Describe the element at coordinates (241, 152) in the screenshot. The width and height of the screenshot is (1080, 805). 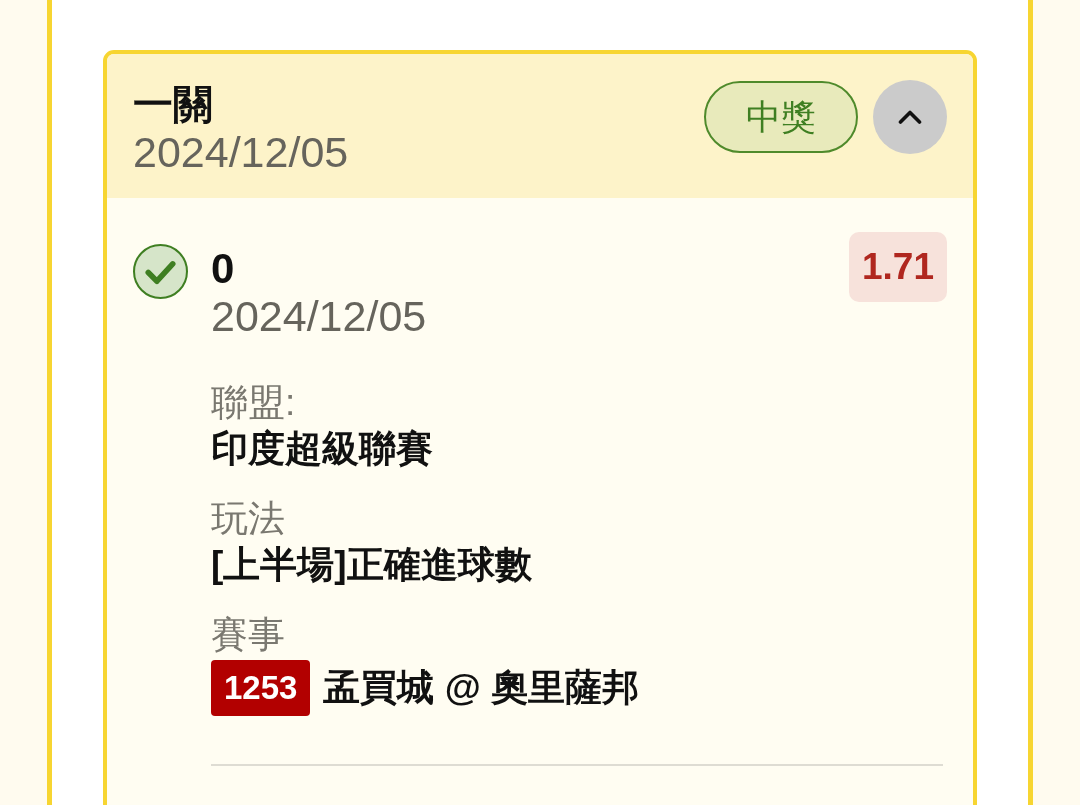
I see `bet-date: 2024/12/05` at that location.